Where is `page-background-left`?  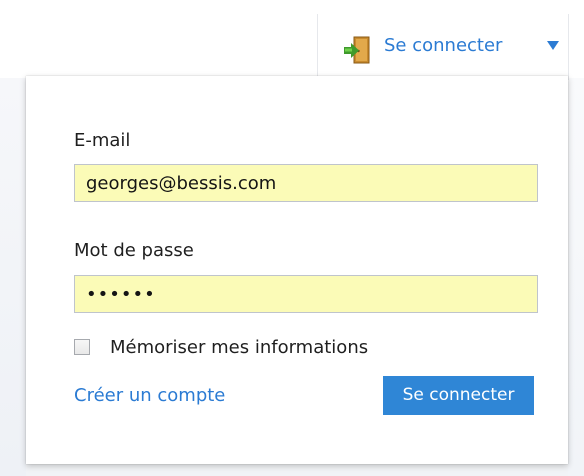 page-background-left is located at coordinates (13, 277).